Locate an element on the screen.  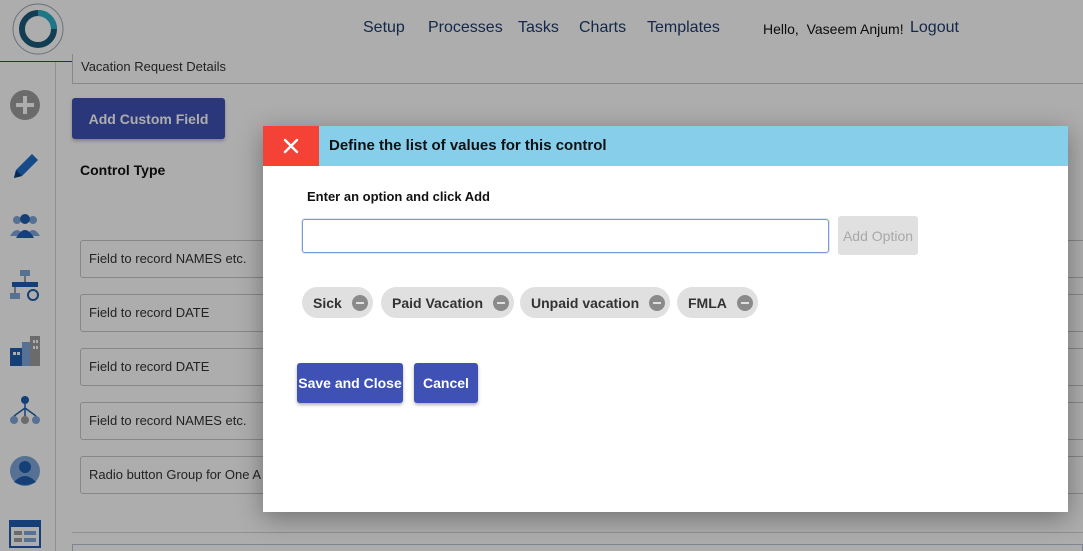
option-chip: Unpaid vacation is located at coordinates (595, 302).